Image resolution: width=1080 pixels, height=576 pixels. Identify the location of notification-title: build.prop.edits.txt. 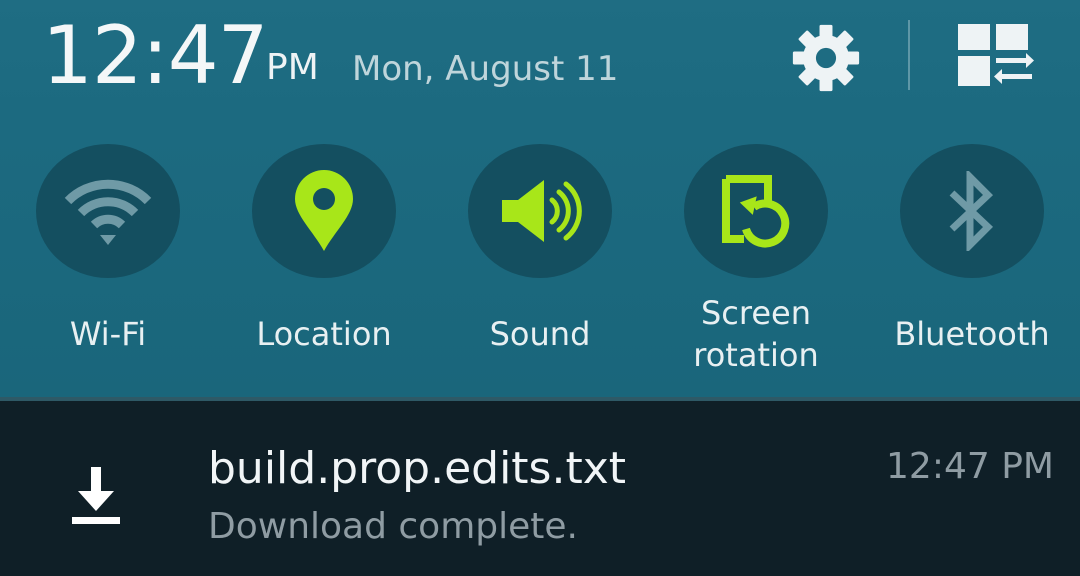
(417, 468).